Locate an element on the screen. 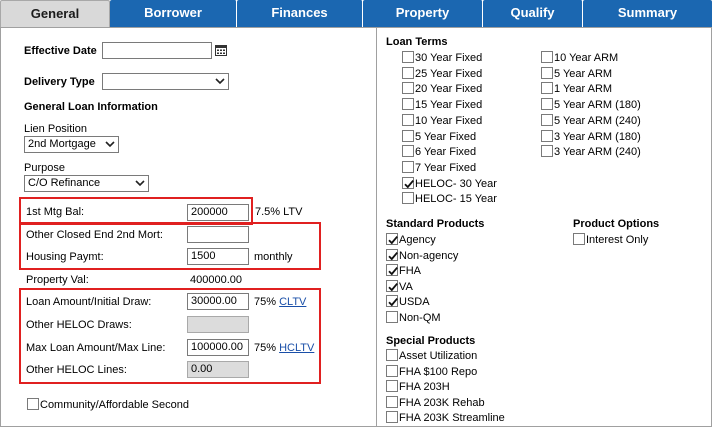  other-closed-end-input is located at coordinates (218, 234).